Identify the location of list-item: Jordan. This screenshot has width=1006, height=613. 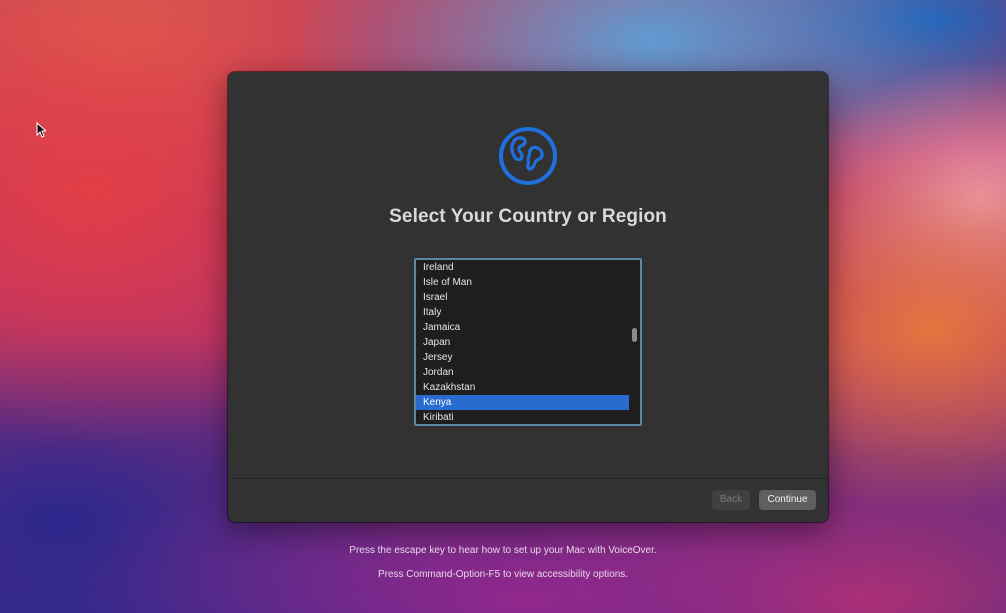
(522, 372).